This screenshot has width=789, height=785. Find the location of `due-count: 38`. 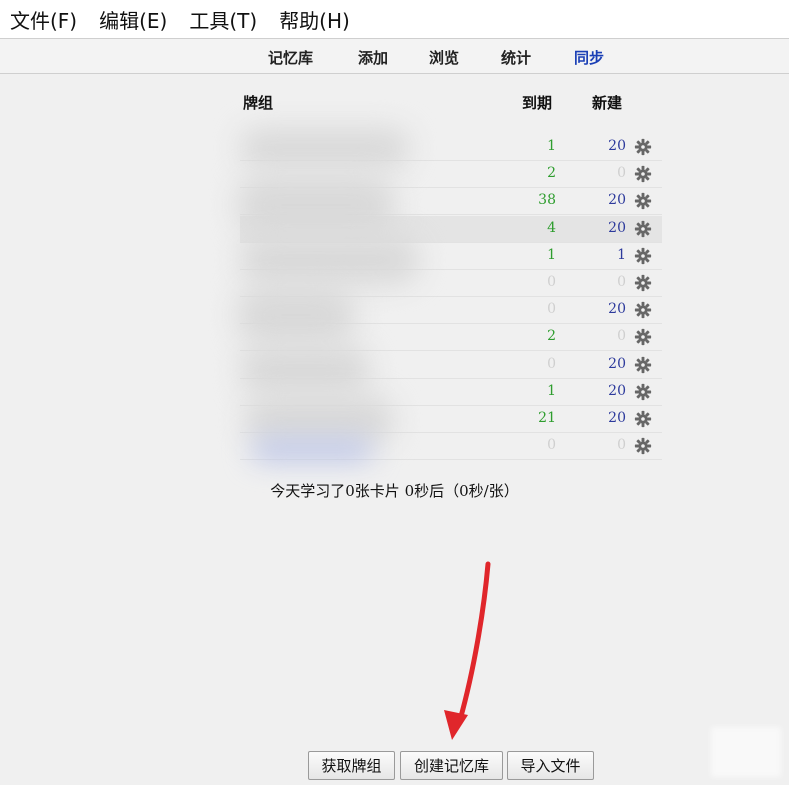

due-count: 38 is located at coordinates (547, 200).